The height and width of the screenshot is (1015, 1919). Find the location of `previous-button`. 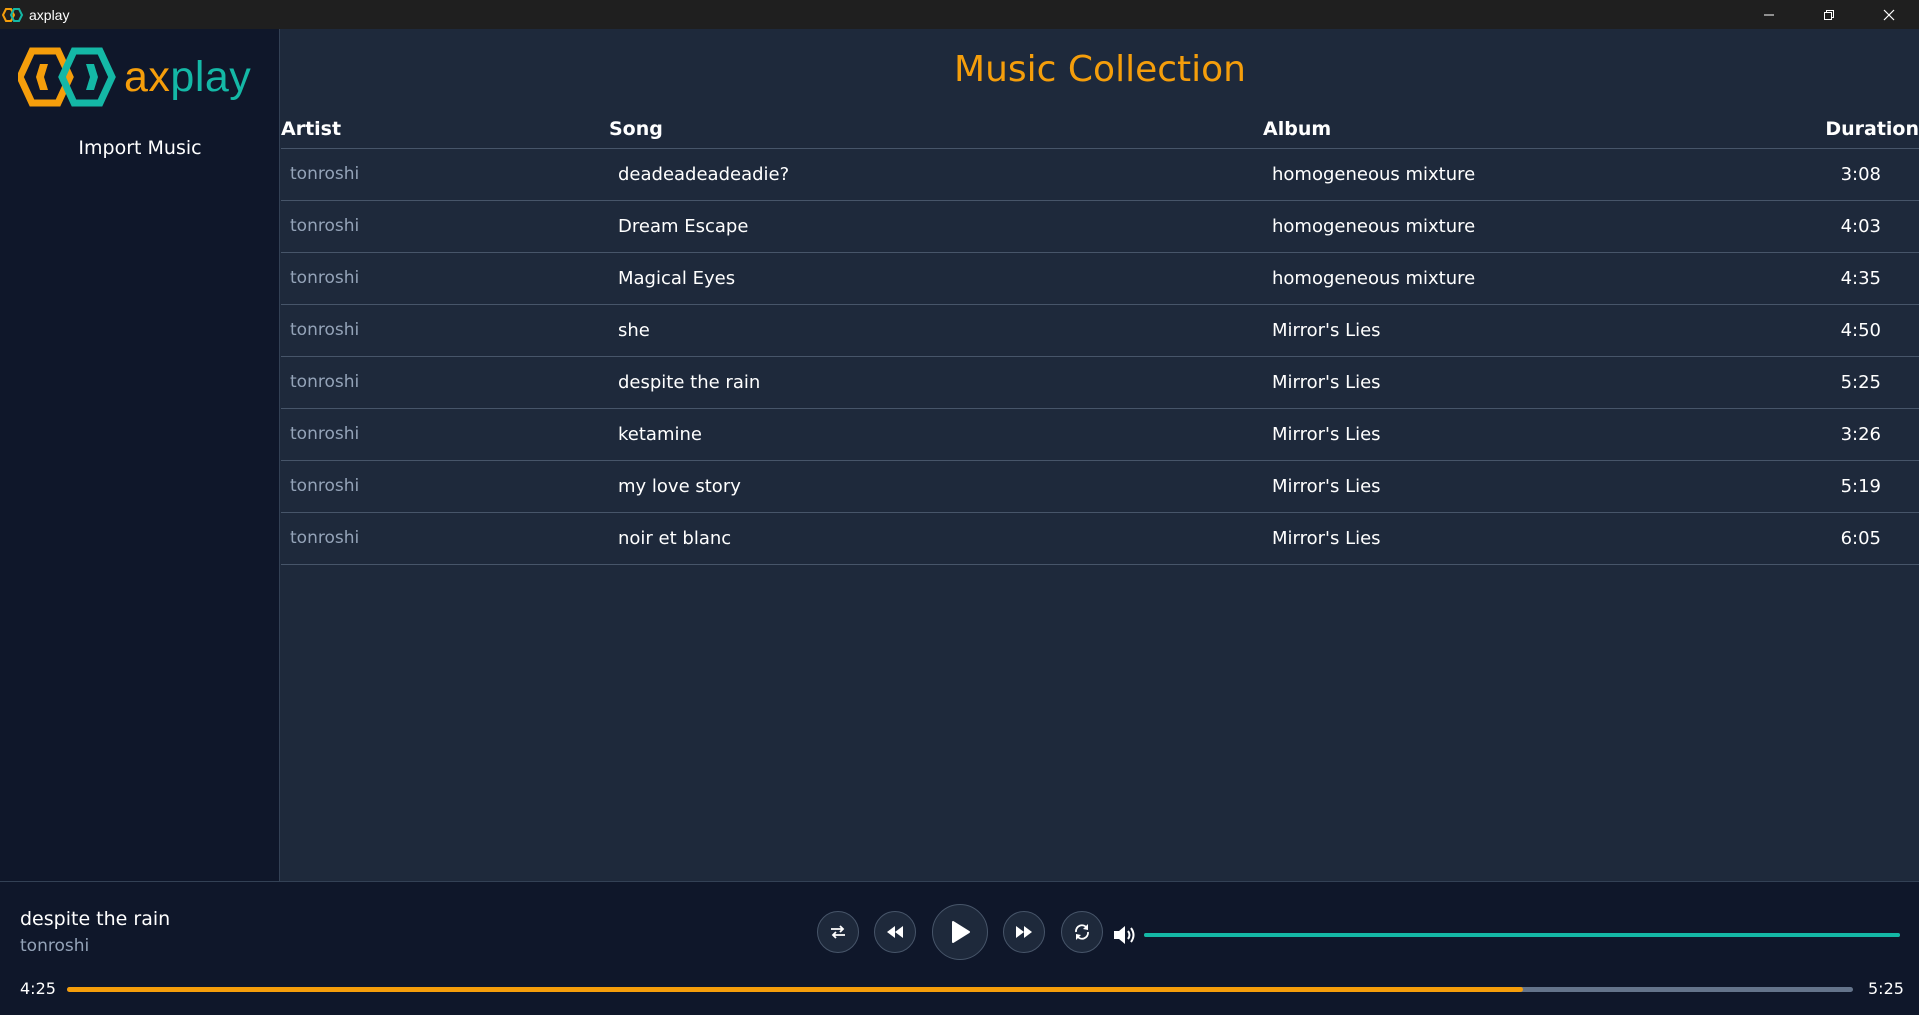

previous-button is located at coordinates (895, 932).